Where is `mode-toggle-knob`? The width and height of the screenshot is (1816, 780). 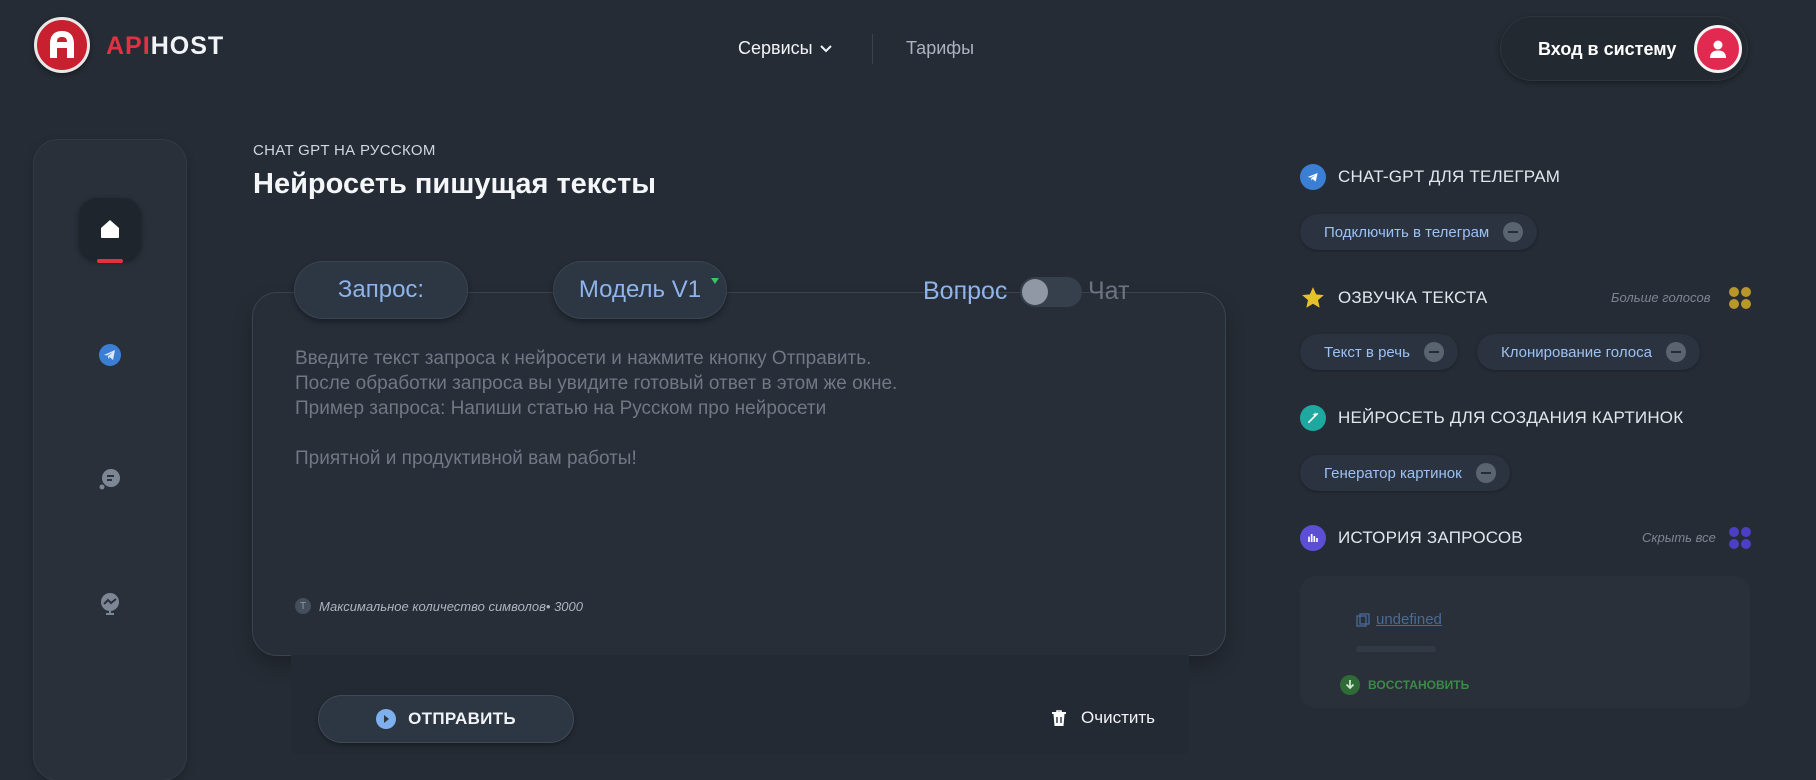
mode-toggle-knob is located at coordinates (1035, 292).